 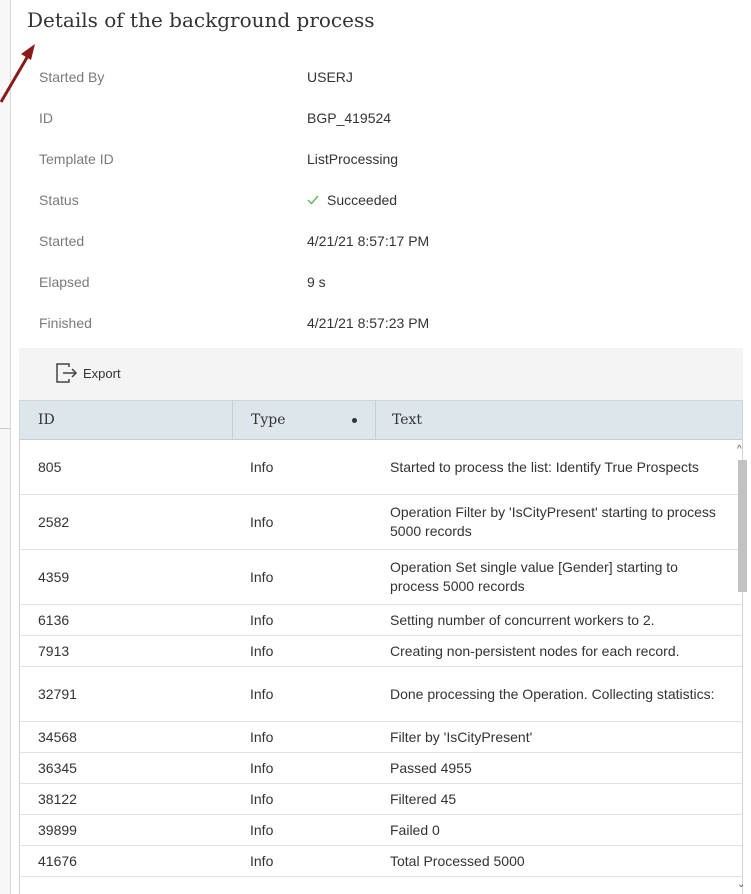 What do you see at coordinates (76, 158) in the screenshot?
I see `detail-label: Template ID` at bounding box center [76, 158].